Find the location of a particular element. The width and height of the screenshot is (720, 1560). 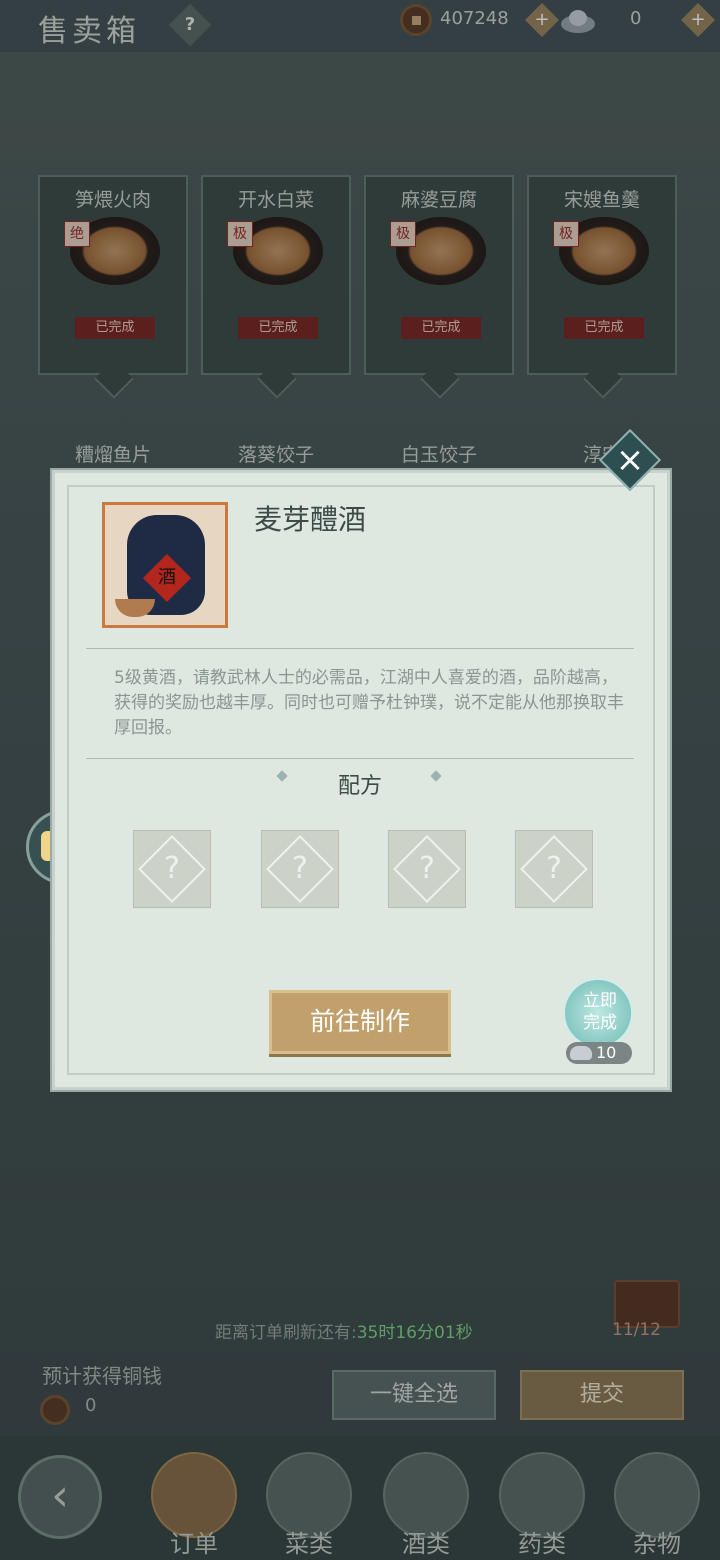

item-name: 麦芽醴酒 is located at coordinates (310, 519).